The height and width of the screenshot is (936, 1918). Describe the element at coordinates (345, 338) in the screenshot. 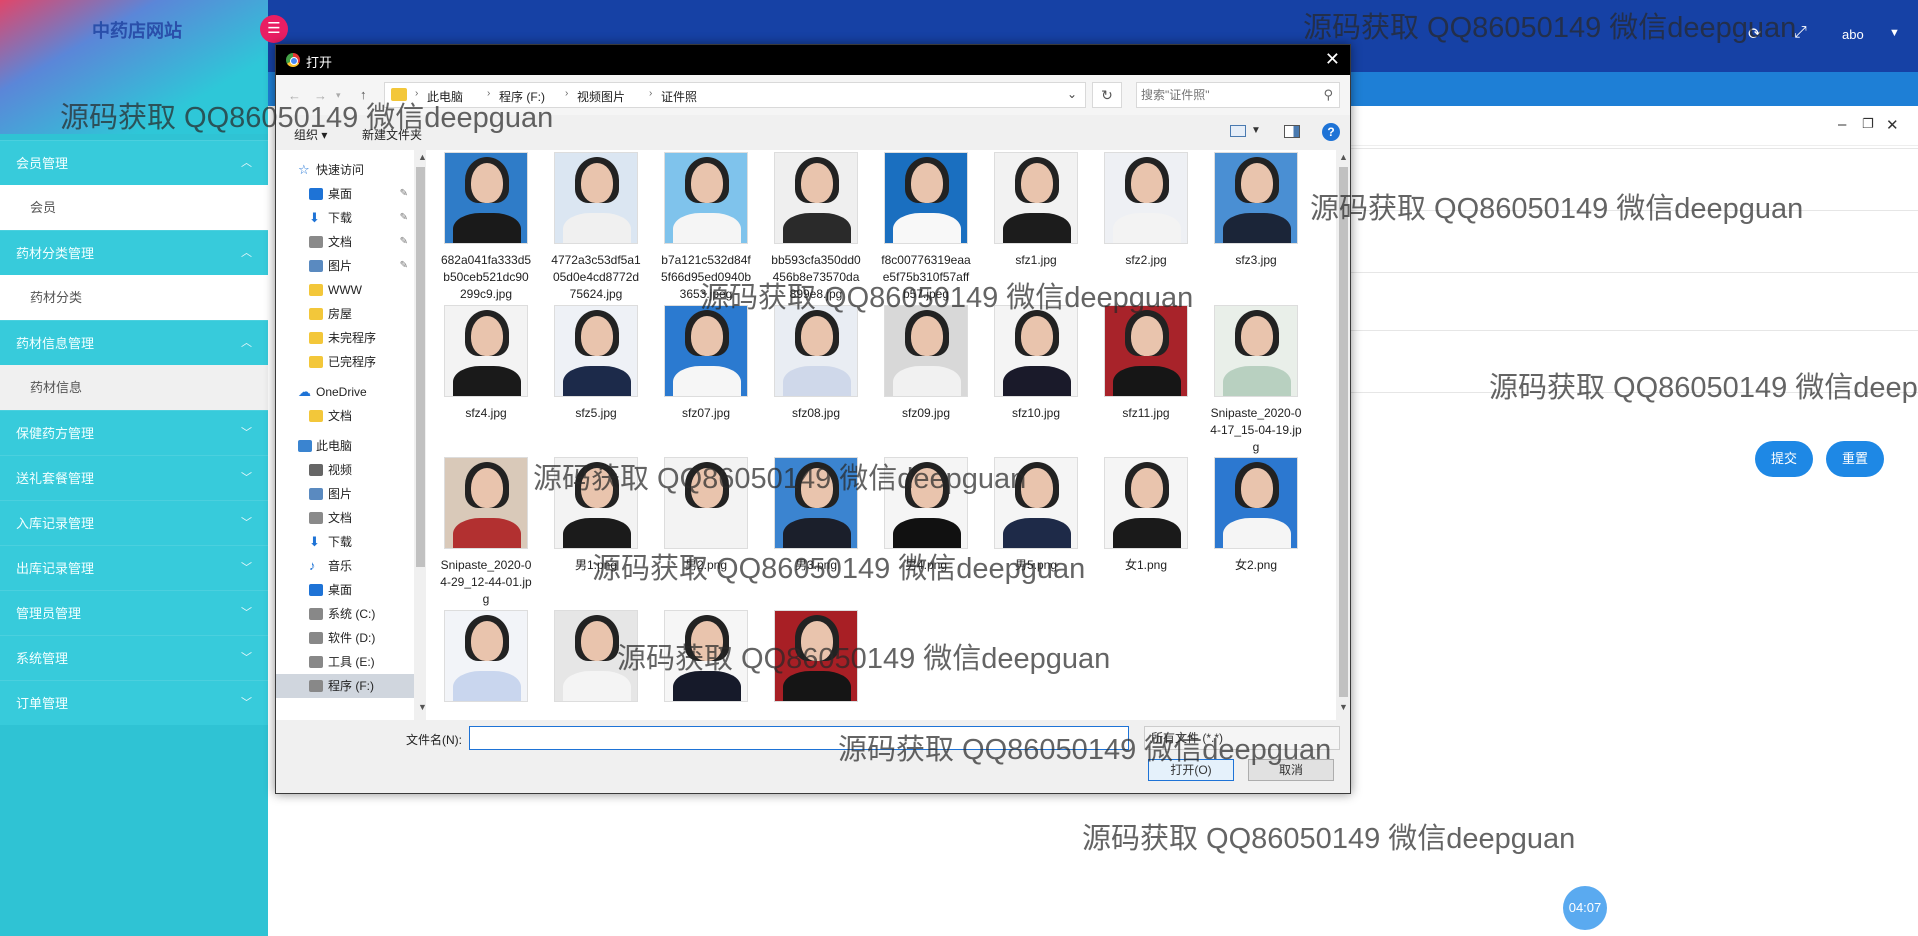

I see `nav-item: 未完程序` at that location.